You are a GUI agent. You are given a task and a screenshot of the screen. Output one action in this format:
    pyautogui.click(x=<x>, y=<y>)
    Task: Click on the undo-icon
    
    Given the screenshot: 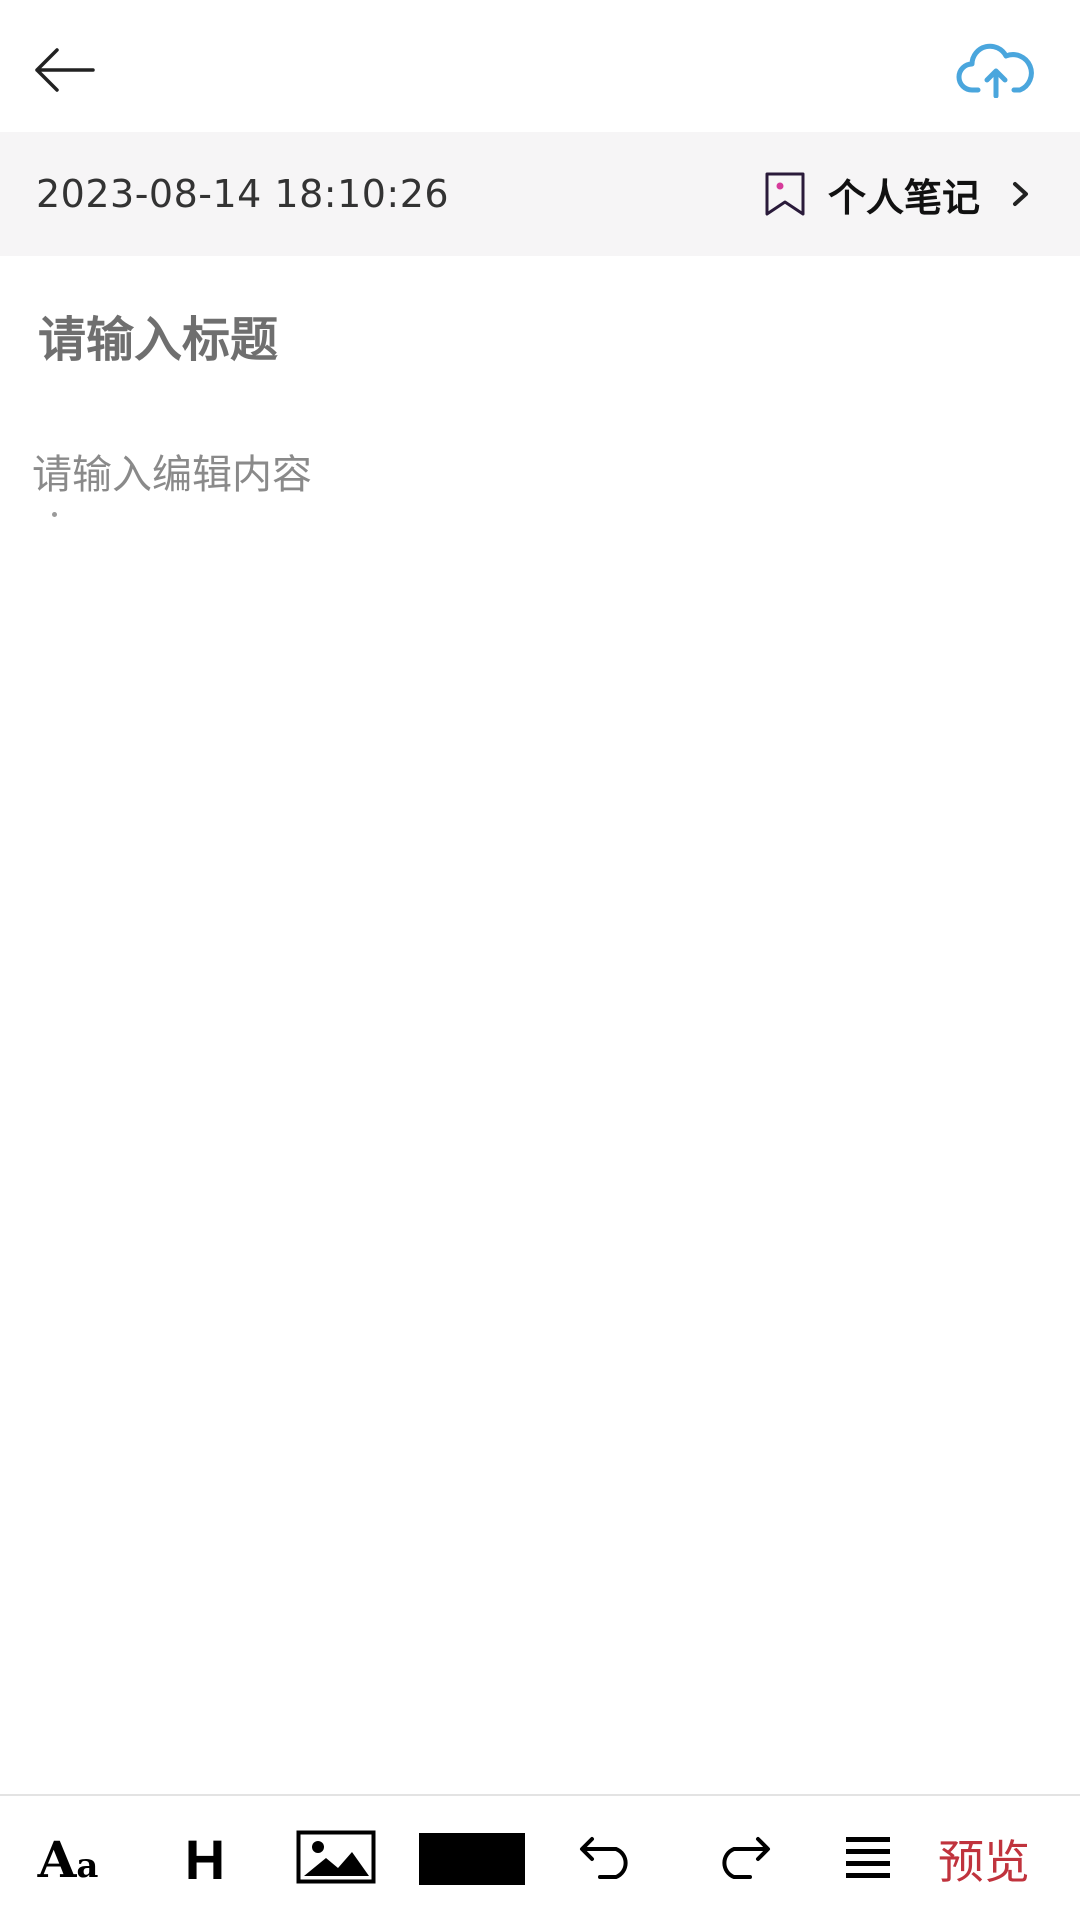 What is the action you would take?
    pyautogui.click(x=607, y=1859)
    